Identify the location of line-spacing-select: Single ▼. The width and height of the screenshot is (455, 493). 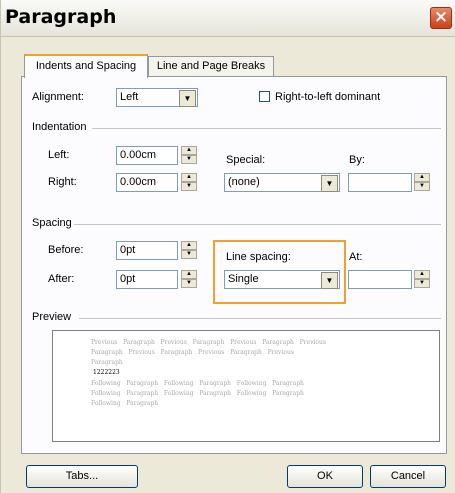
(282, 279).